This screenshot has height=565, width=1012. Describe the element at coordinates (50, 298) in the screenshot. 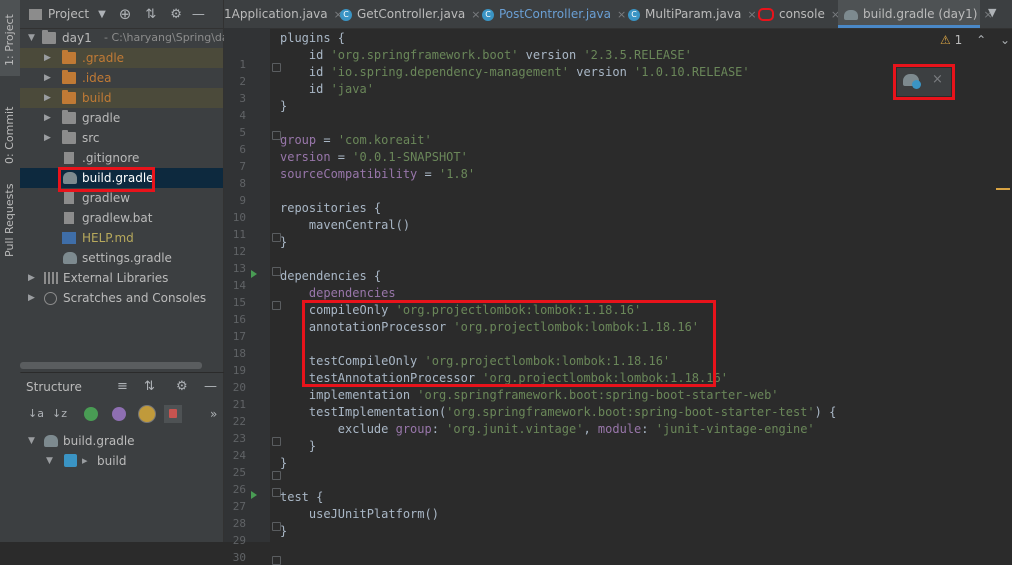

I see `scratches-icon` at that location.